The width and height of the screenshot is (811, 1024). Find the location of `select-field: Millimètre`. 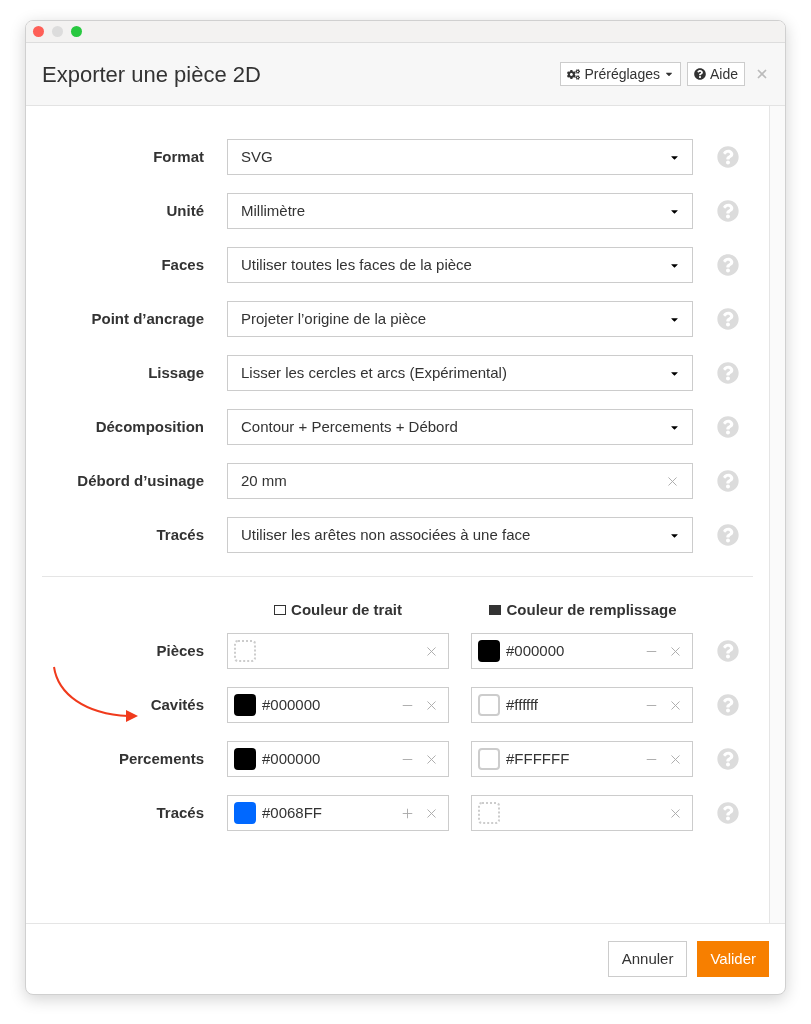

select-field: Millimètre is located at coordinates (460, 211).